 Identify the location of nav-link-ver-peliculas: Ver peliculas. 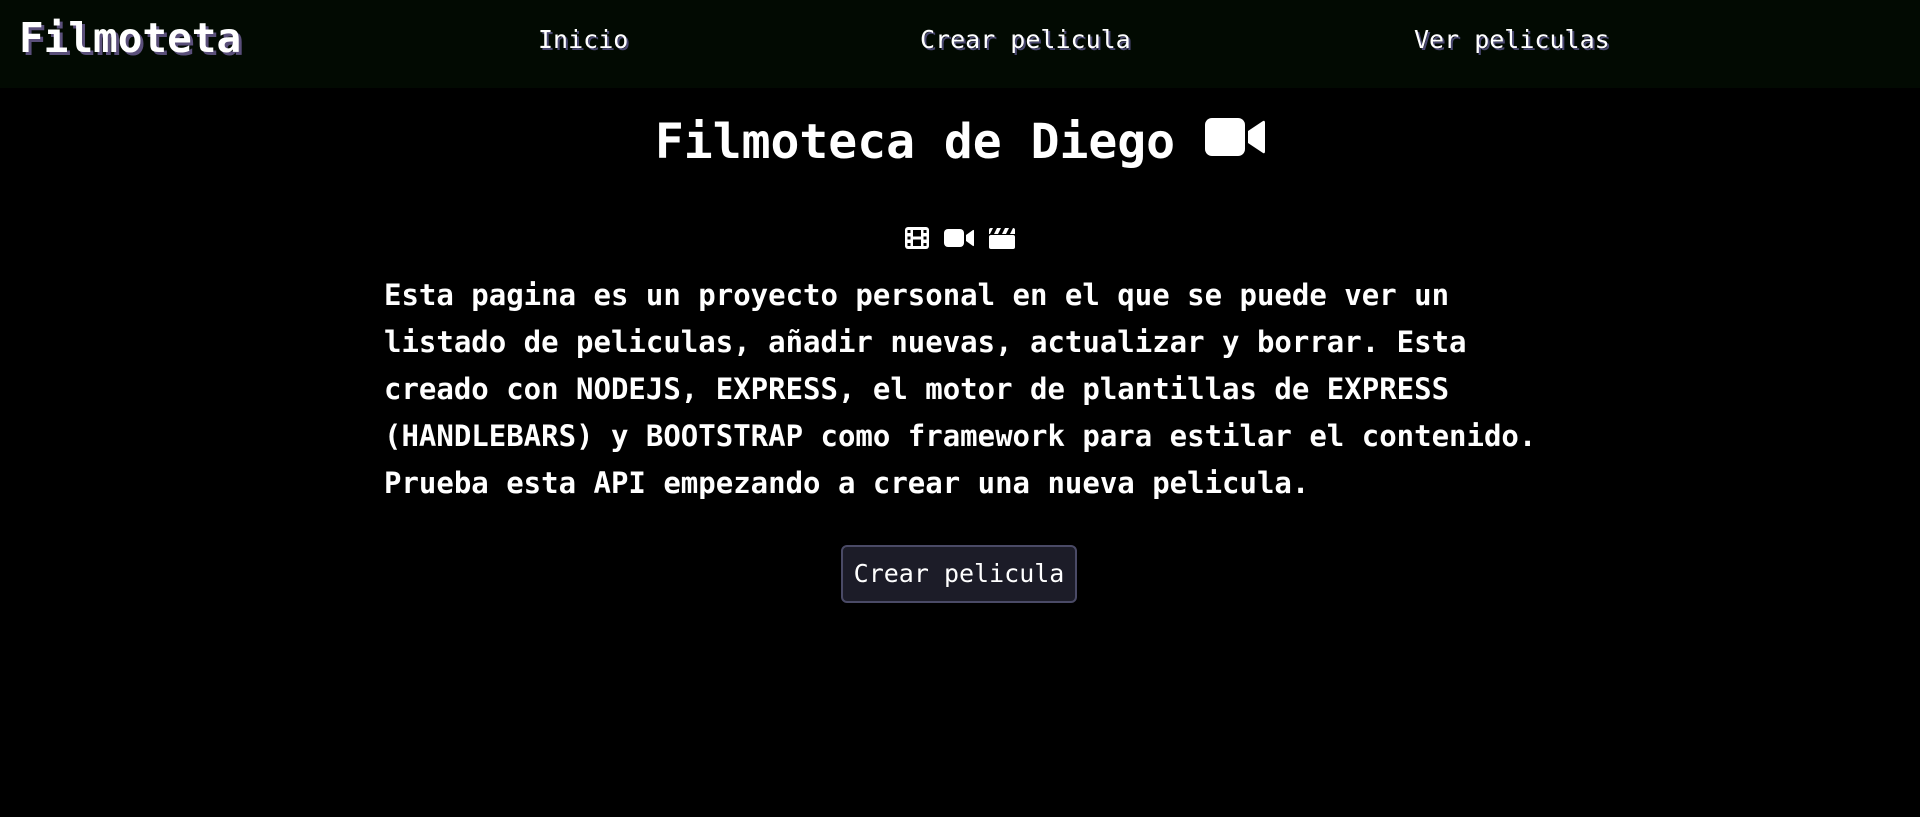
(1512, 40).